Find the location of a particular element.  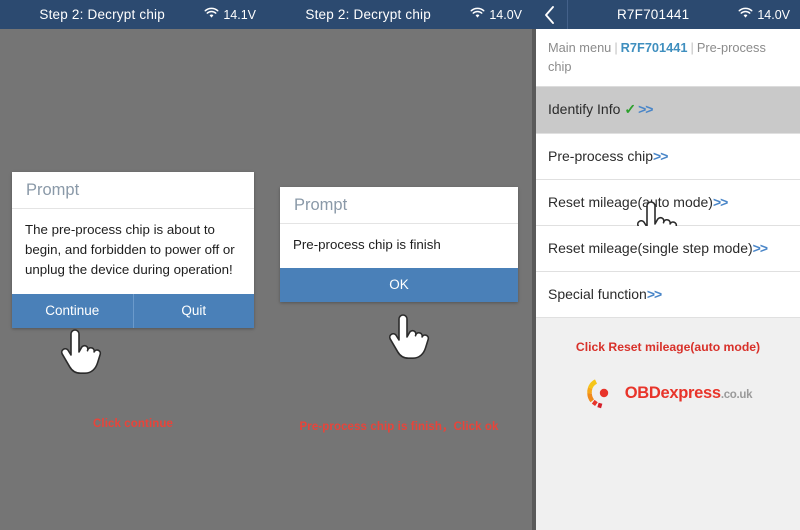

panel-caption: Pre-process chip is finish，Click ok is located at coordinates (399, 427).